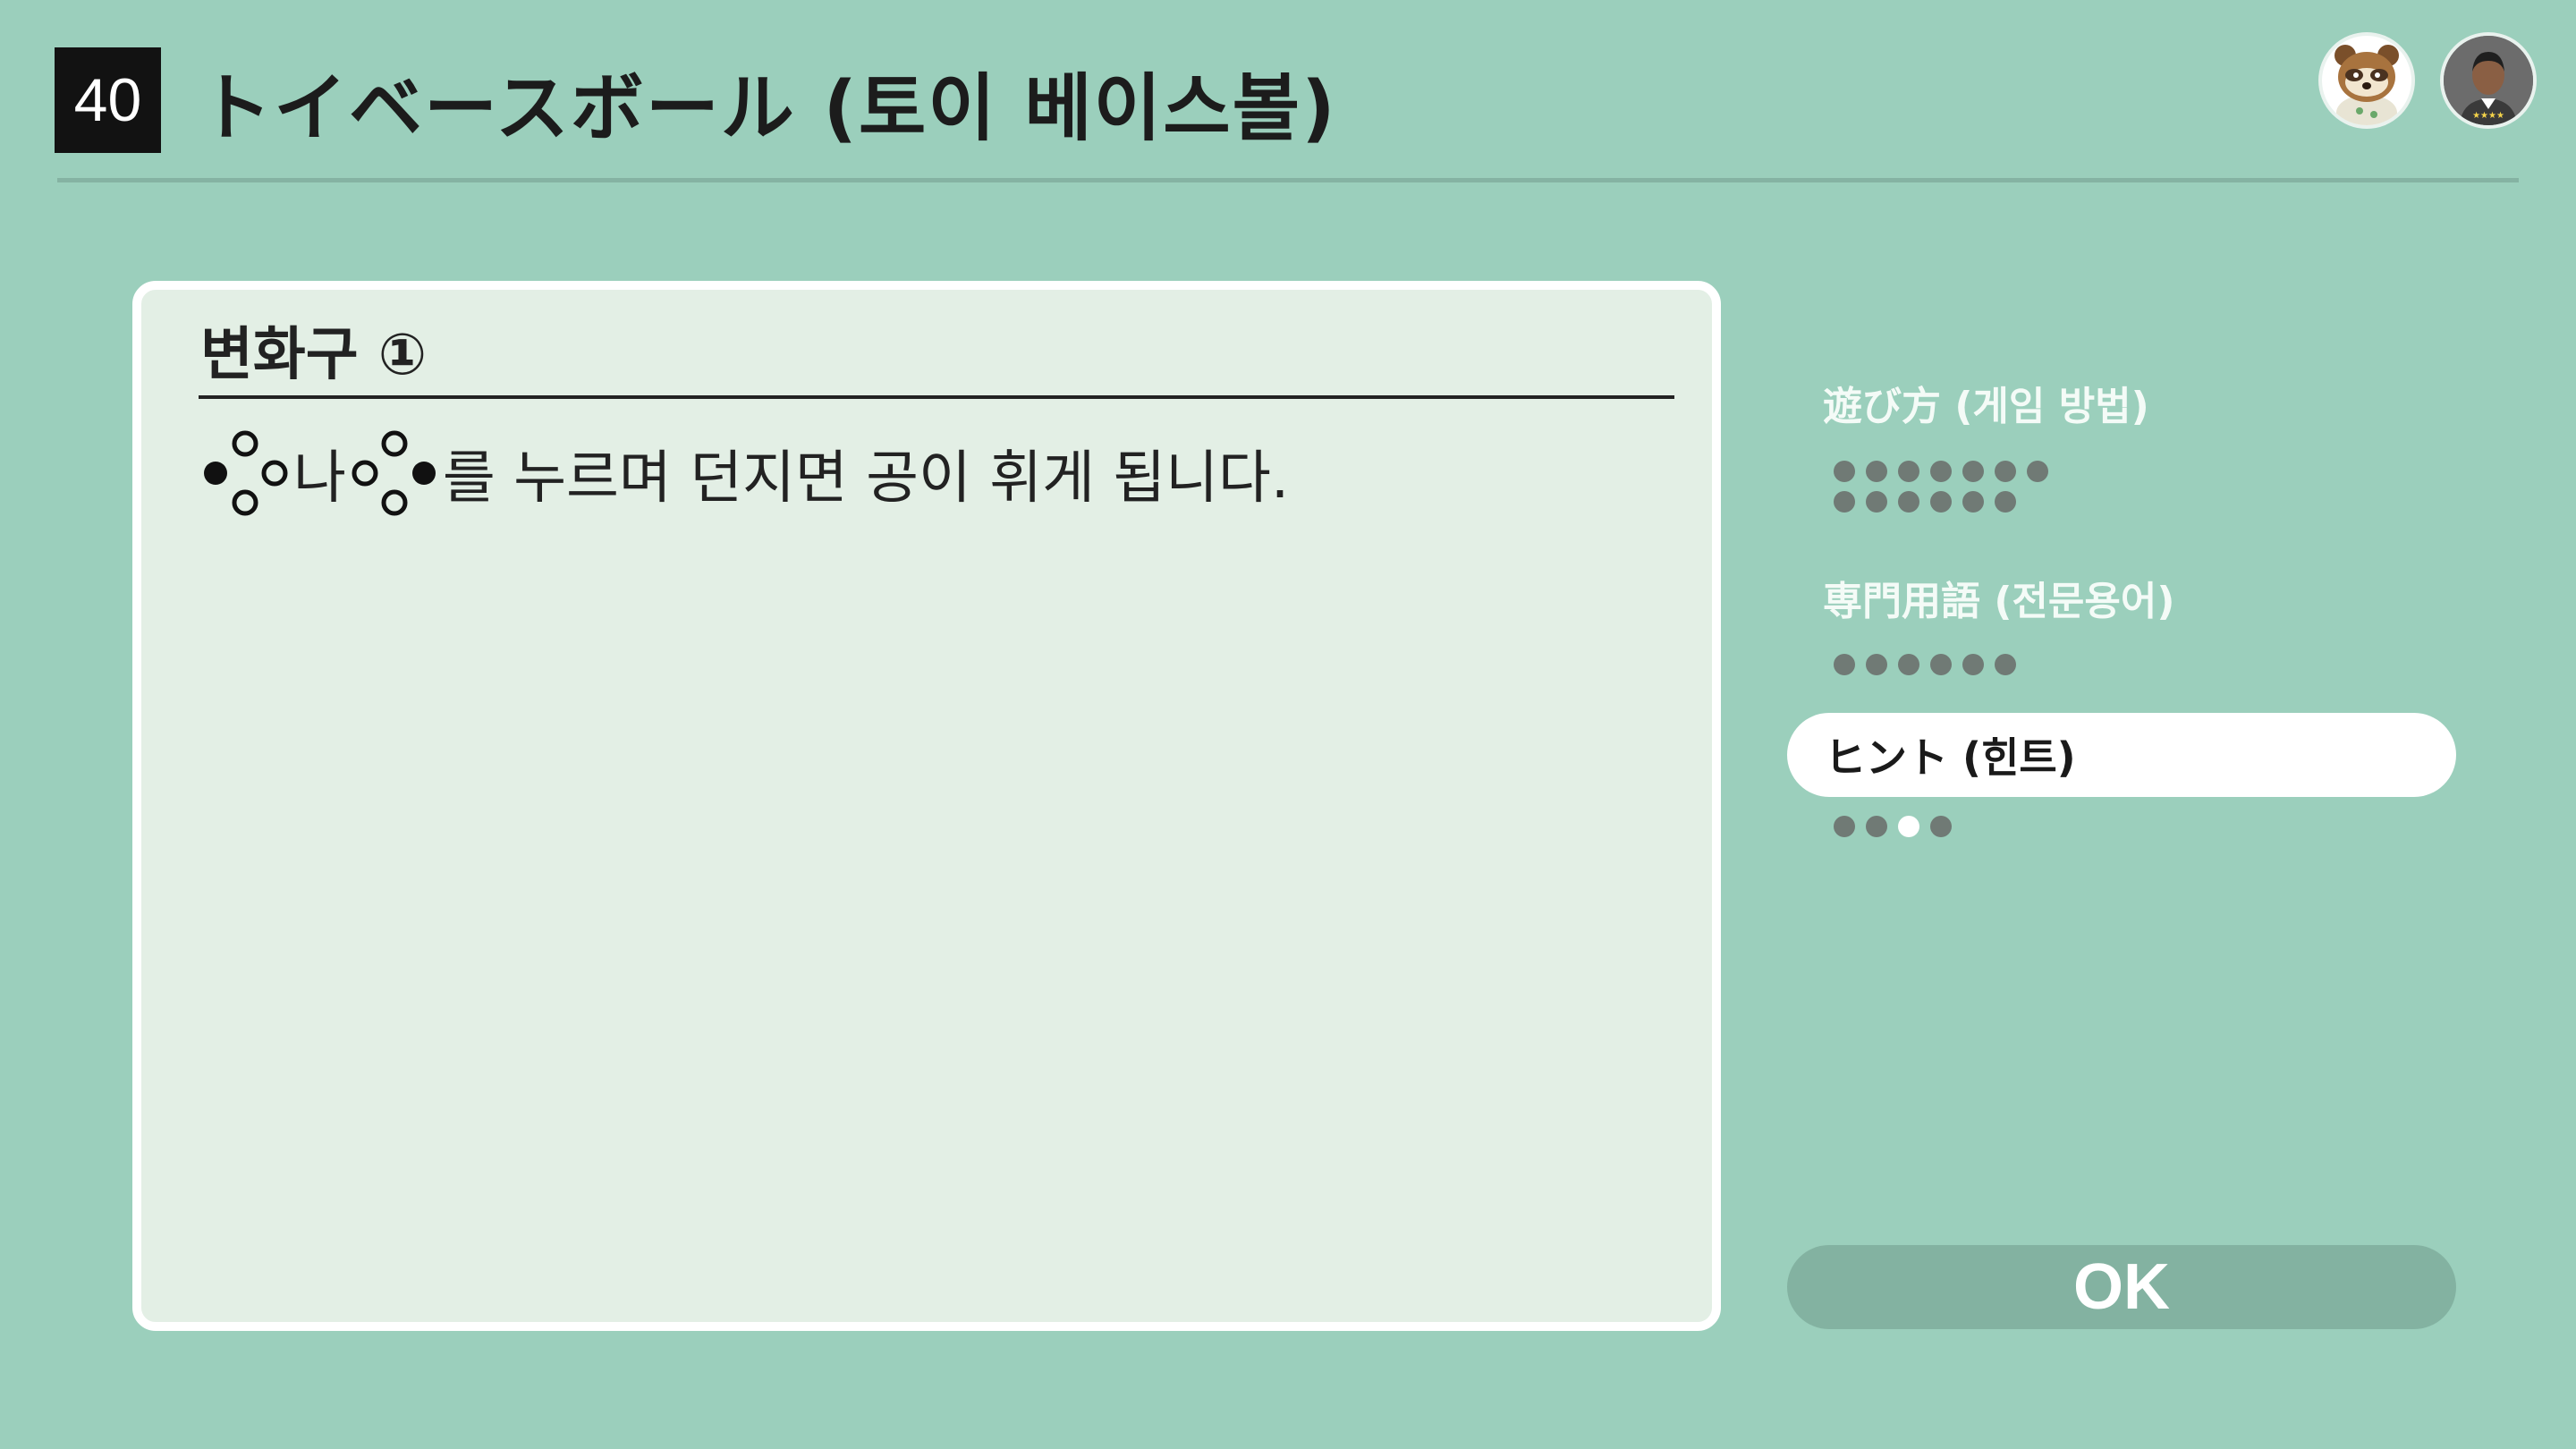  Describe the element at coordinates (1950, 757) in the screenshot. I see `menu-item-hints-label: ヒント (힌트)` at that location.